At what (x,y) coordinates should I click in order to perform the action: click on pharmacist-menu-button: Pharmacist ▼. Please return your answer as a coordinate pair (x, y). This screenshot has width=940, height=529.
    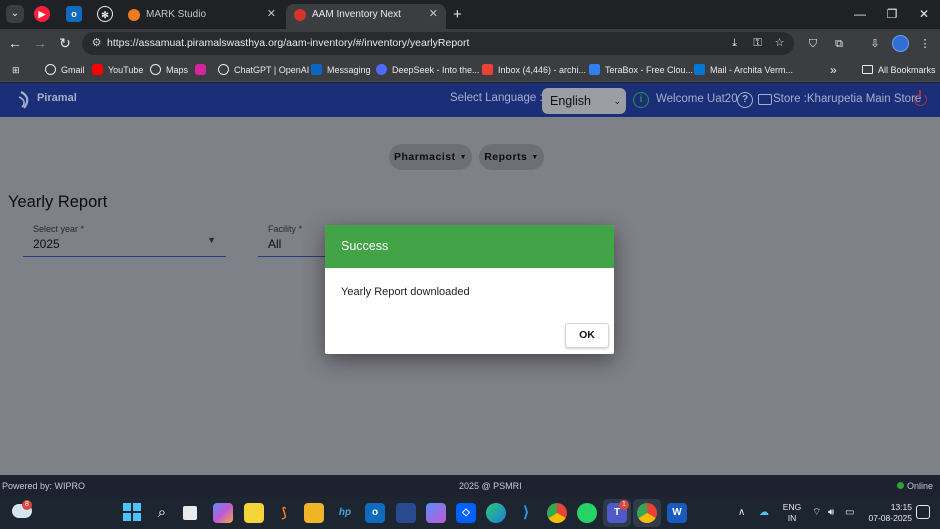
    Looking at the image, I should click on (430, 157).